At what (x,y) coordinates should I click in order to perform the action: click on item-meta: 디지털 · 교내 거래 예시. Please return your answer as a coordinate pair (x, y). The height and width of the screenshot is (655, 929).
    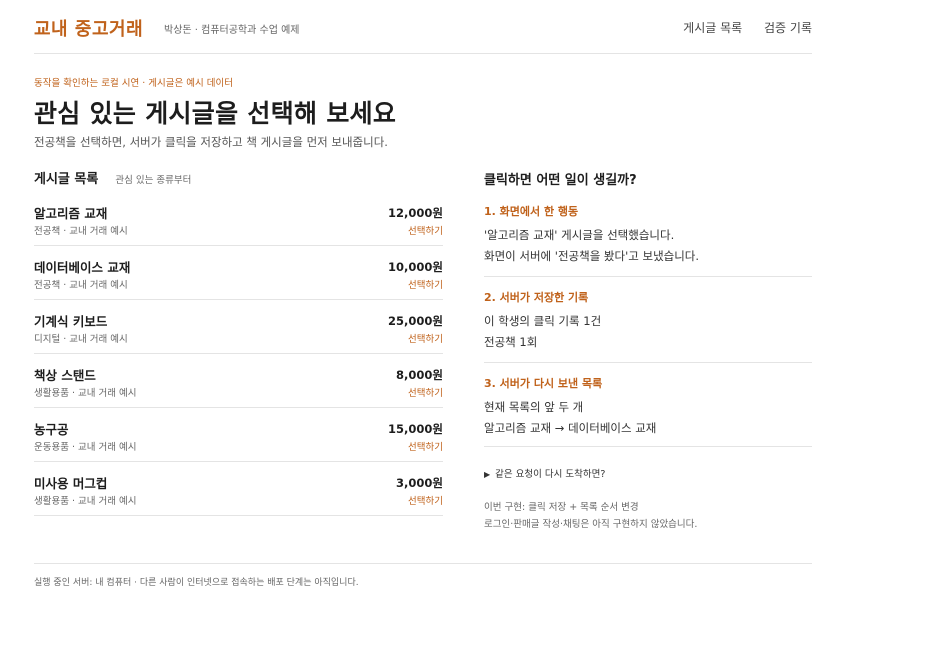
    Looking at the image, I should click on (81, 339).